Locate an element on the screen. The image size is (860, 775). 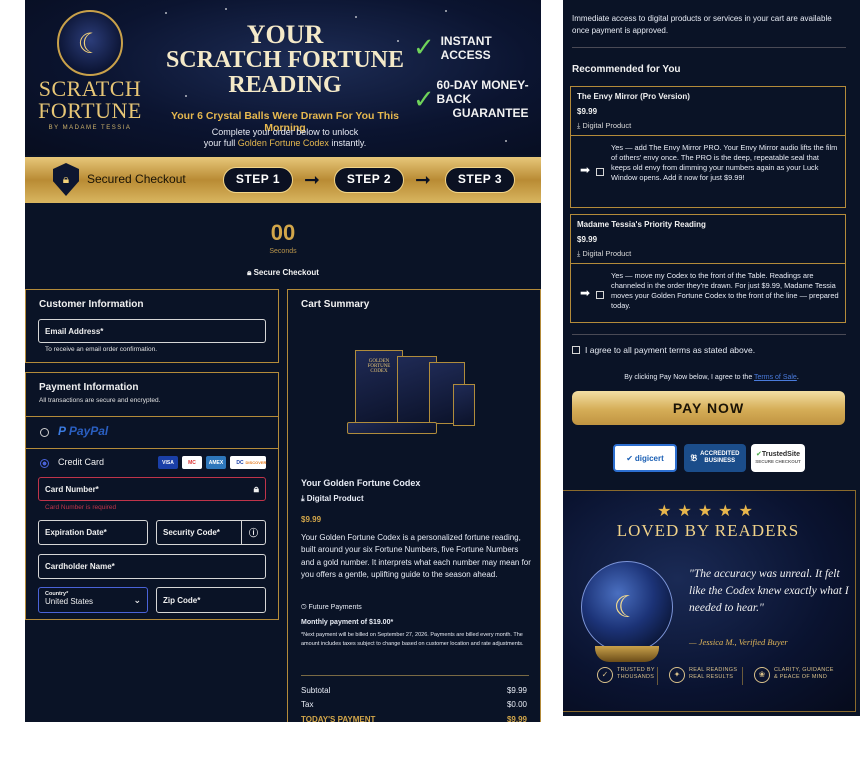
todays-payment-value: $9.99 is located at coordinates (516, 718).